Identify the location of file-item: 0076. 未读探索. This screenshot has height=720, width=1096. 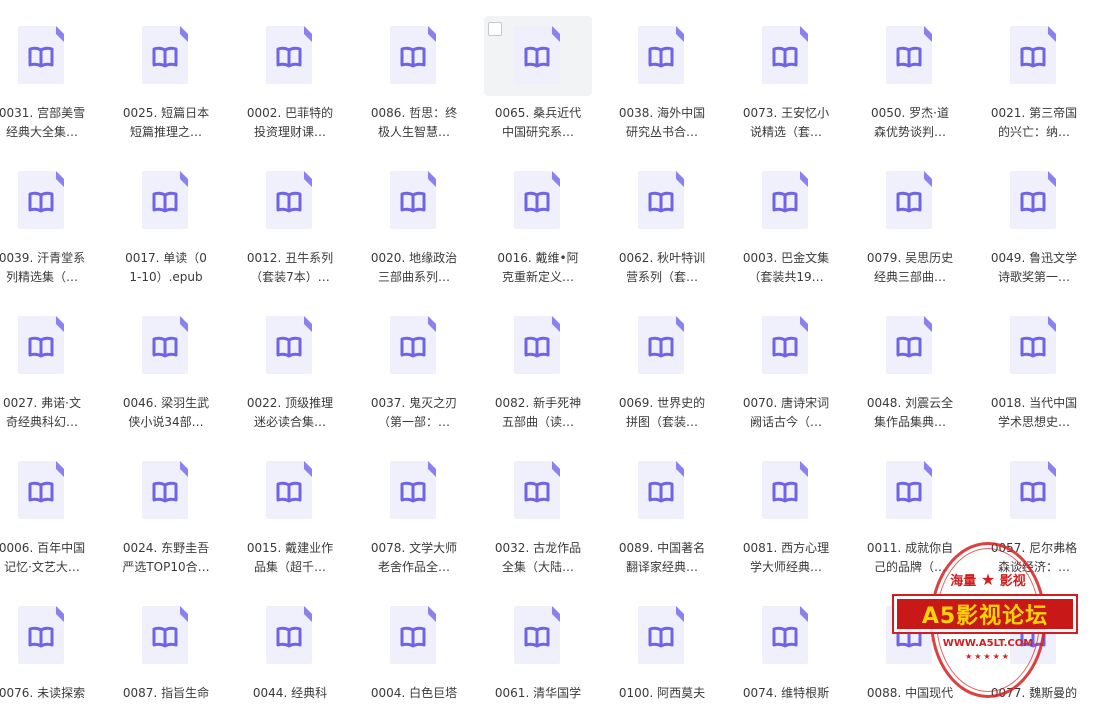
(48, 650).